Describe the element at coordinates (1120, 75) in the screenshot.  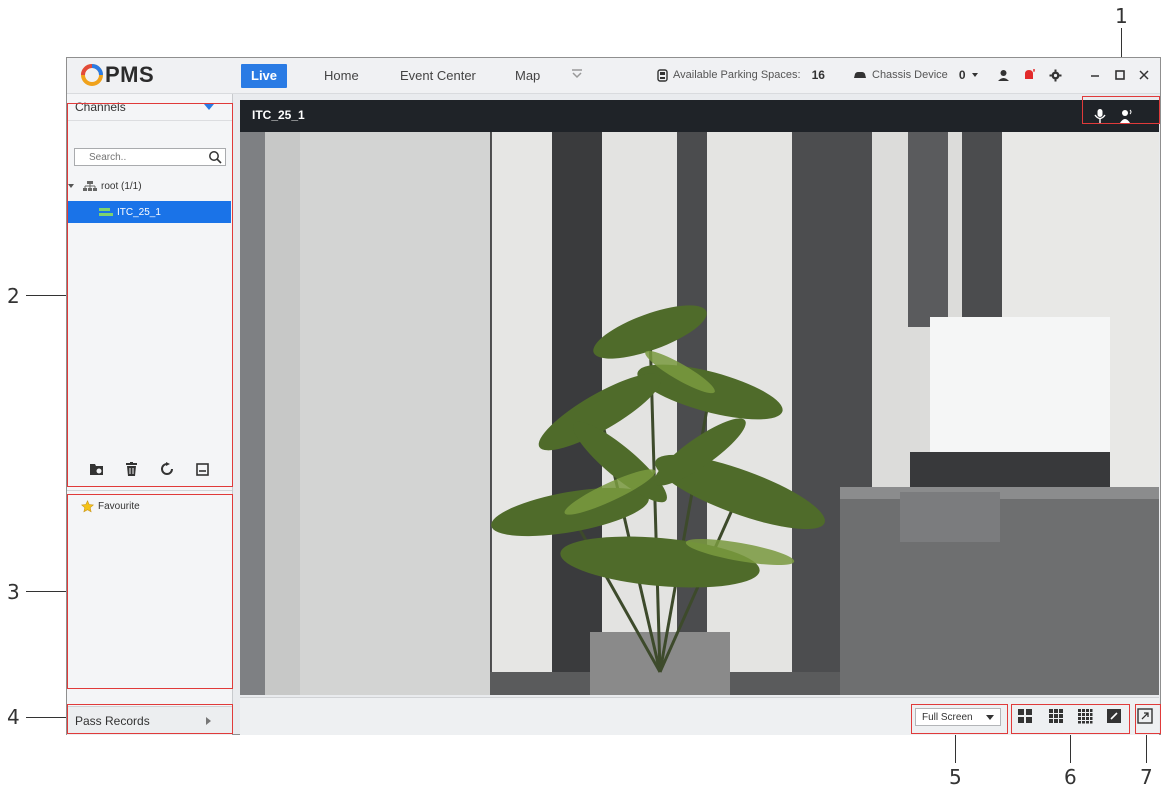
I see `maximize-icon` at that location.